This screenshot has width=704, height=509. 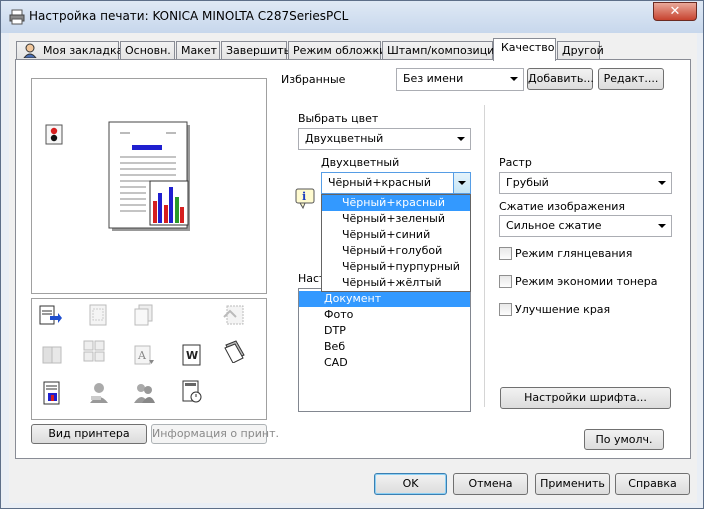 I want to click on toner-save-label: Режим экономии тонера, so click(x=586, y=281).